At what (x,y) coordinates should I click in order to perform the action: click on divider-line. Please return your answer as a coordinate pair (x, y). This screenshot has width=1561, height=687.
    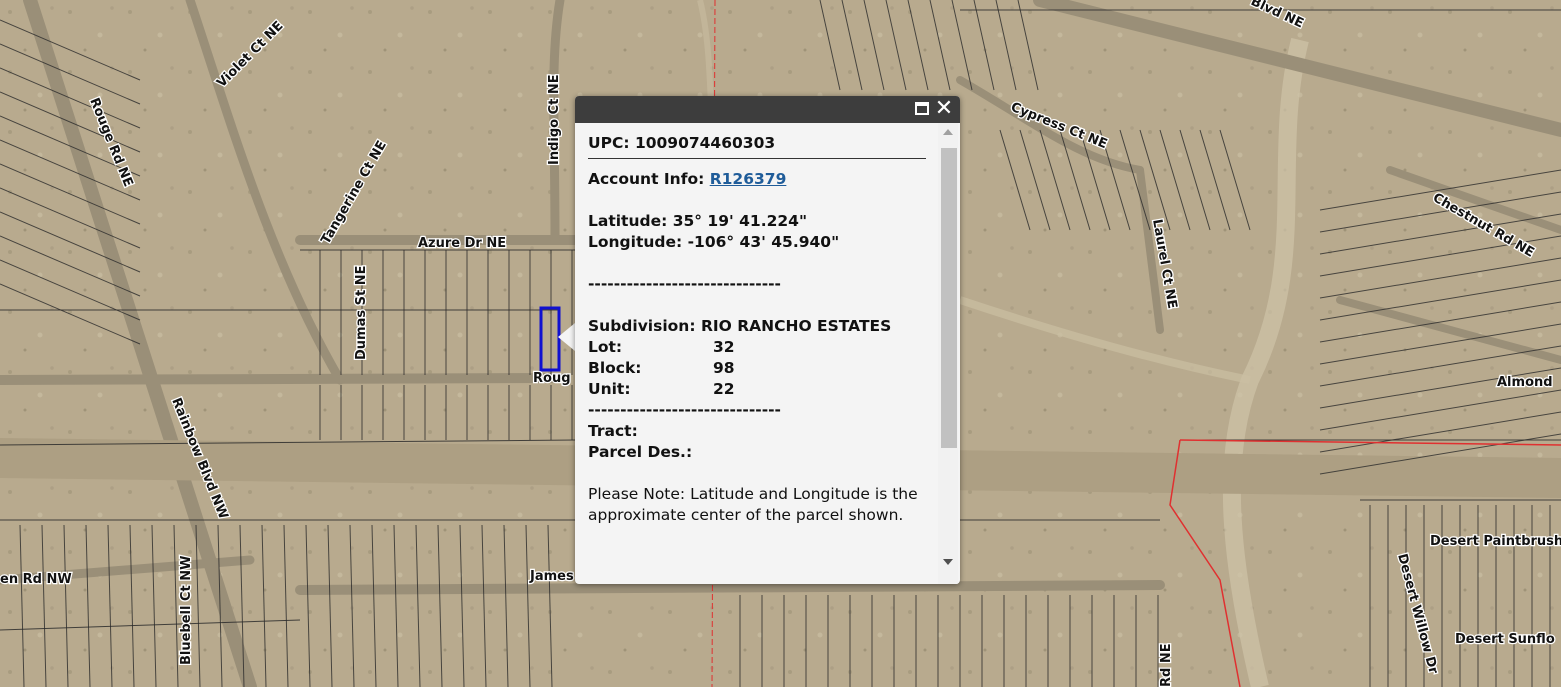
    Looking at the image, I should click on (757, 158).